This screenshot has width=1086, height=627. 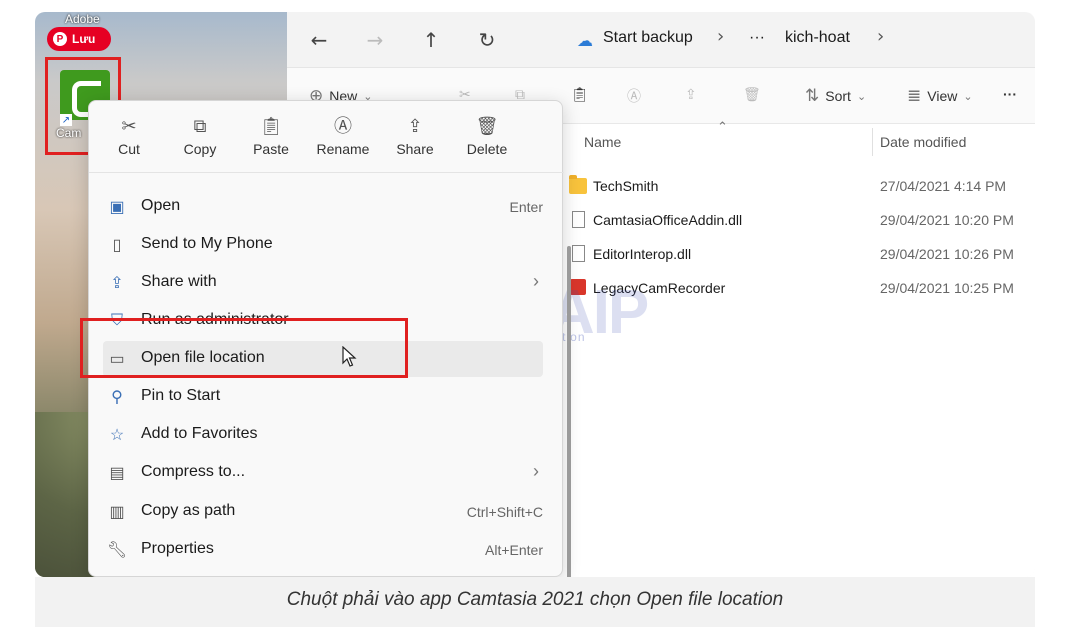 I want to click on share-button: ⇪ Share, so click(x=415, y=135).